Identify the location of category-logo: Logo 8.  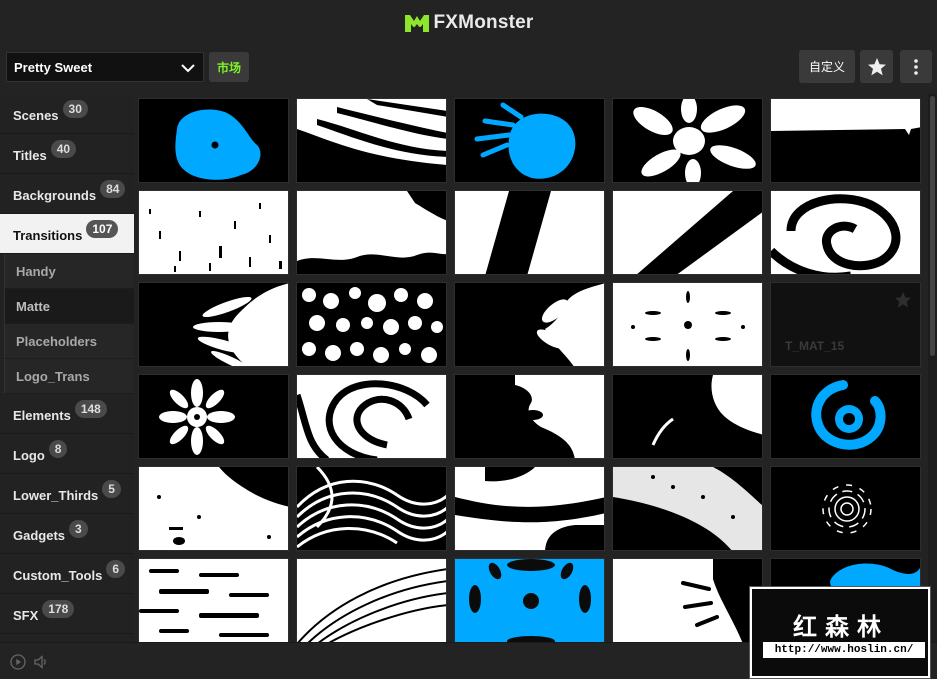
(67, 454).